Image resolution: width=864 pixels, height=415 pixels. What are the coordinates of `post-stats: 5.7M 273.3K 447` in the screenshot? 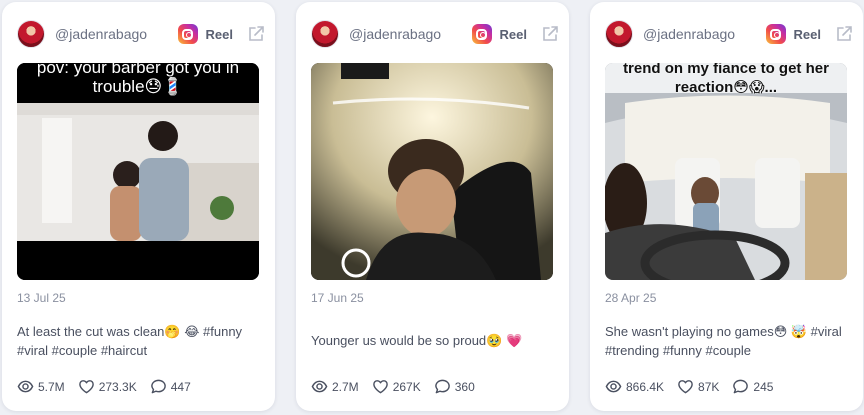 It's located at (110, 386).